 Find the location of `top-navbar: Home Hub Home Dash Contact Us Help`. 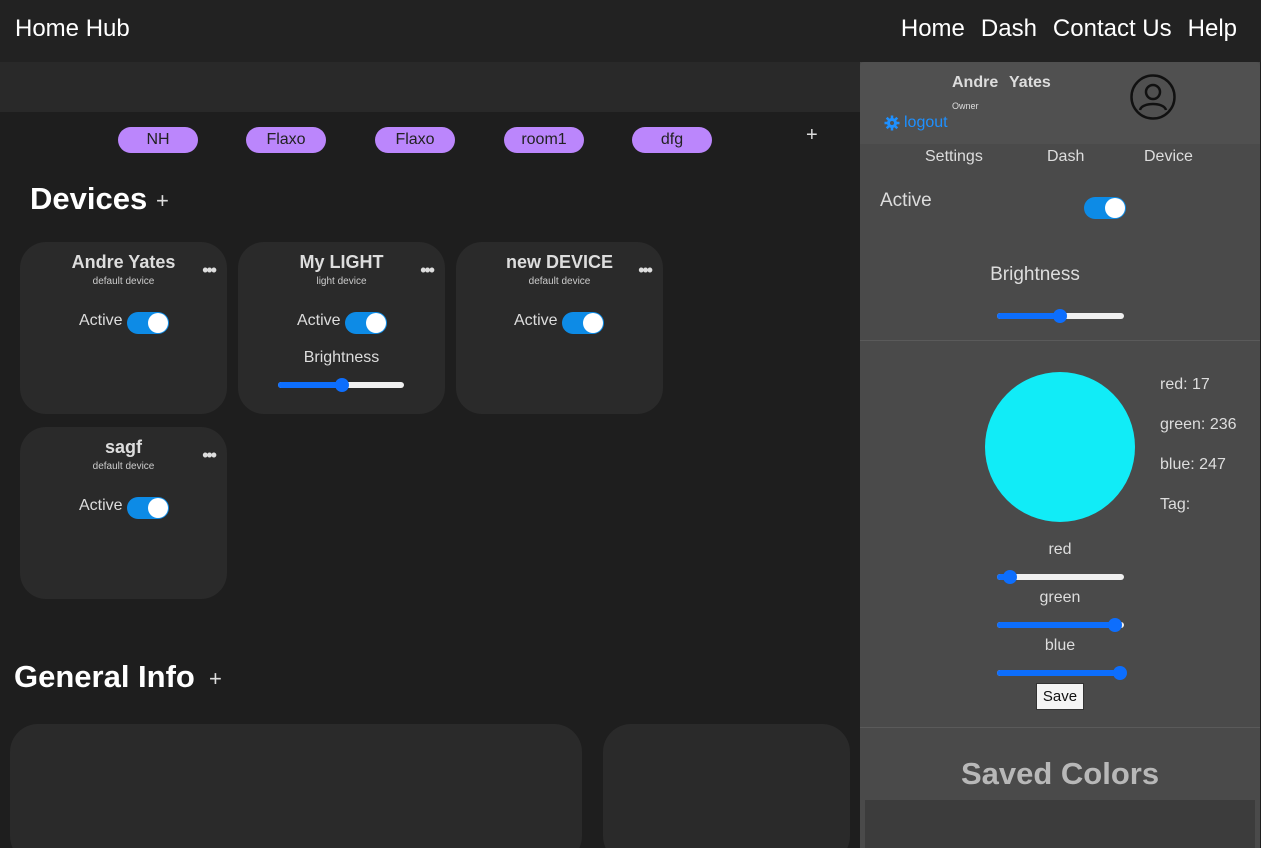

top-navbar: Home Hub Home Dash Contact Us Help is located at coordinates (630, 31).